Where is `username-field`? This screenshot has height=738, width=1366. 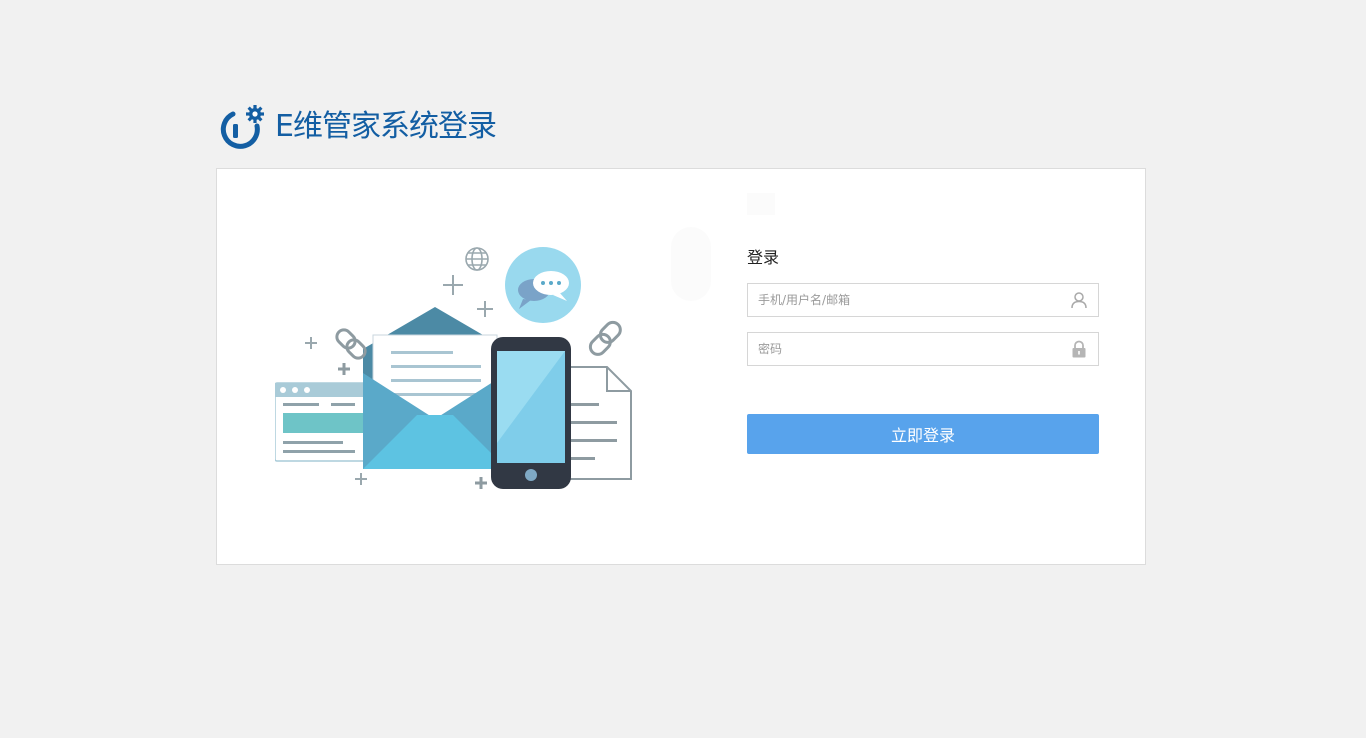 username-field is located at coordinates (923, 300).